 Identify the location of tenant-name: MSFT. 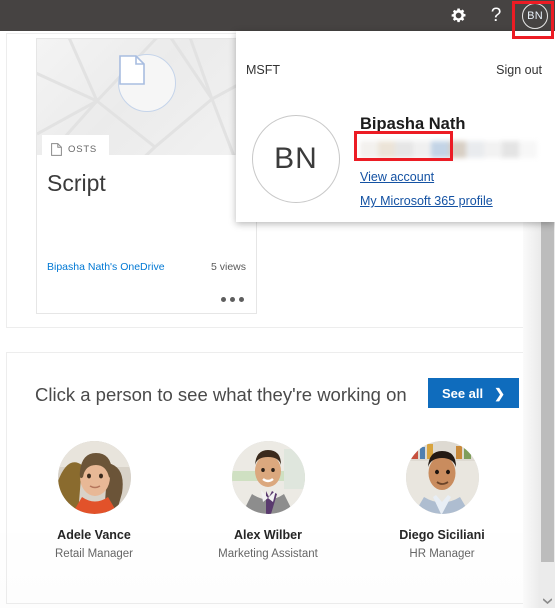
(263, 70).